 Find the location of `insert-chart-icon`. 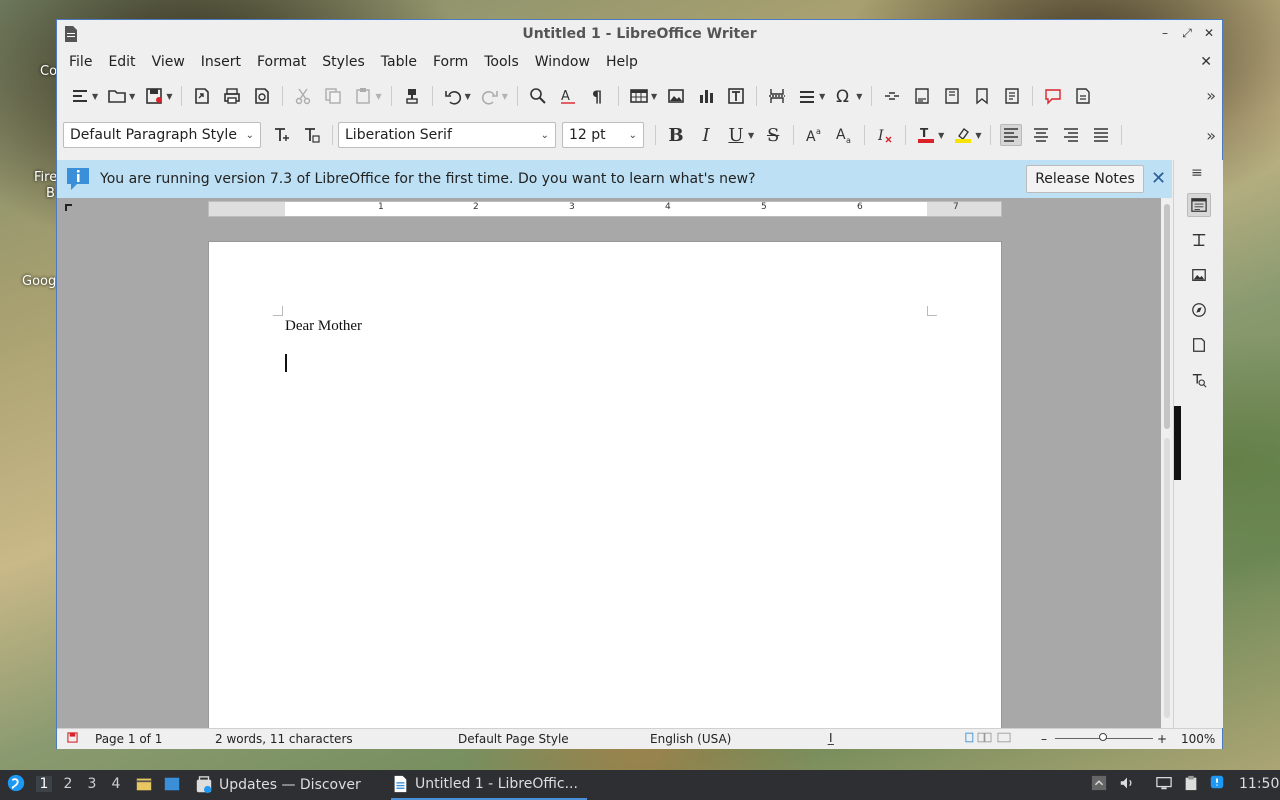

insert-chart-icon is located at coordinates (706, 96).